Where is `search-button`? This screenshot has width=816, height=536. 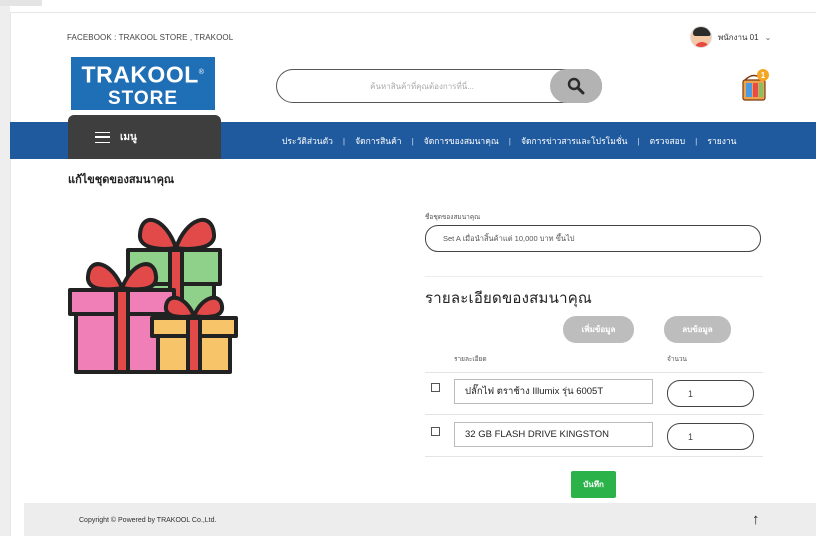 search-button is located at coordinates (576, 86).